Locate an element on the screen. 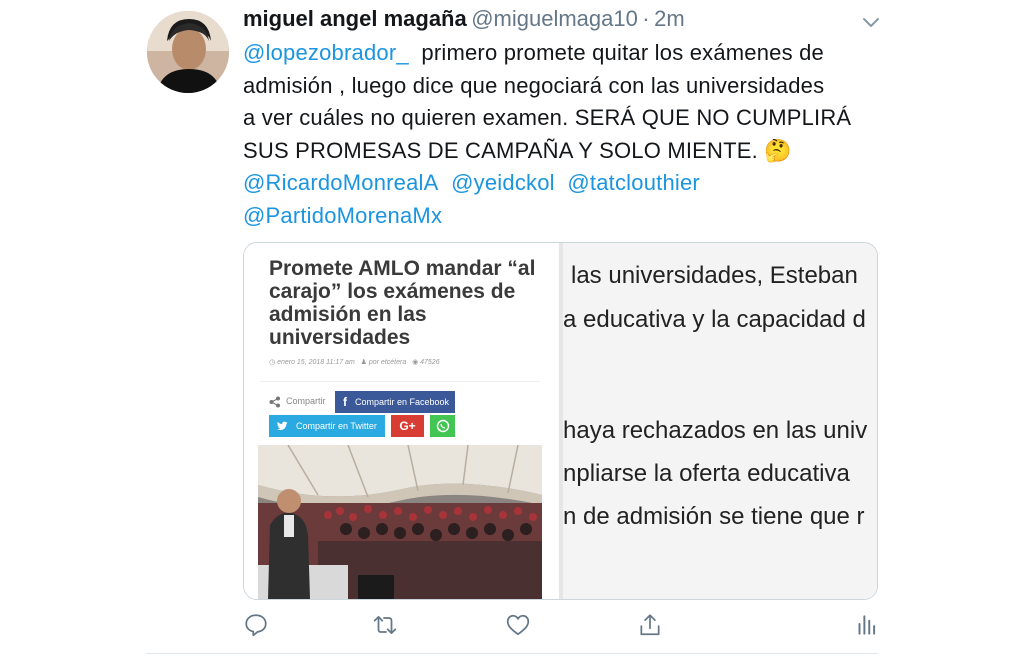  heart-icon is located at coordinates (518, 625).